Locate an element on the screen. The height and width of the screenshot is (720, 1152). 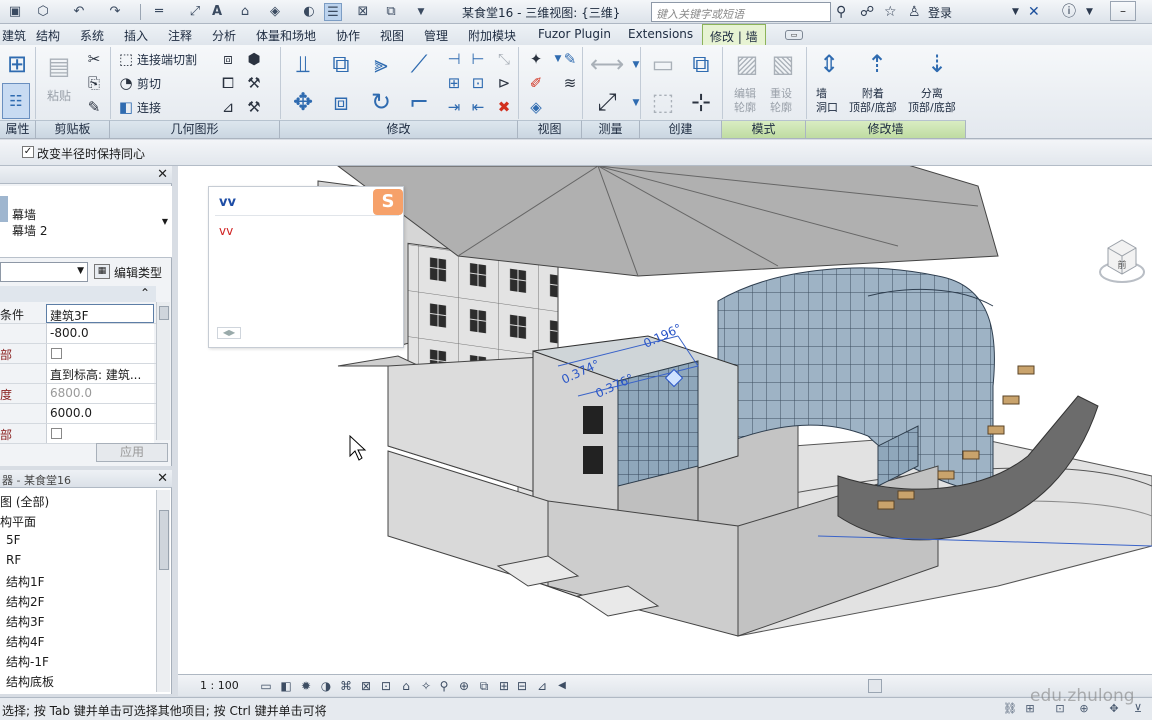
scale-icon: ⤡ is located at coordinates (504, 59).